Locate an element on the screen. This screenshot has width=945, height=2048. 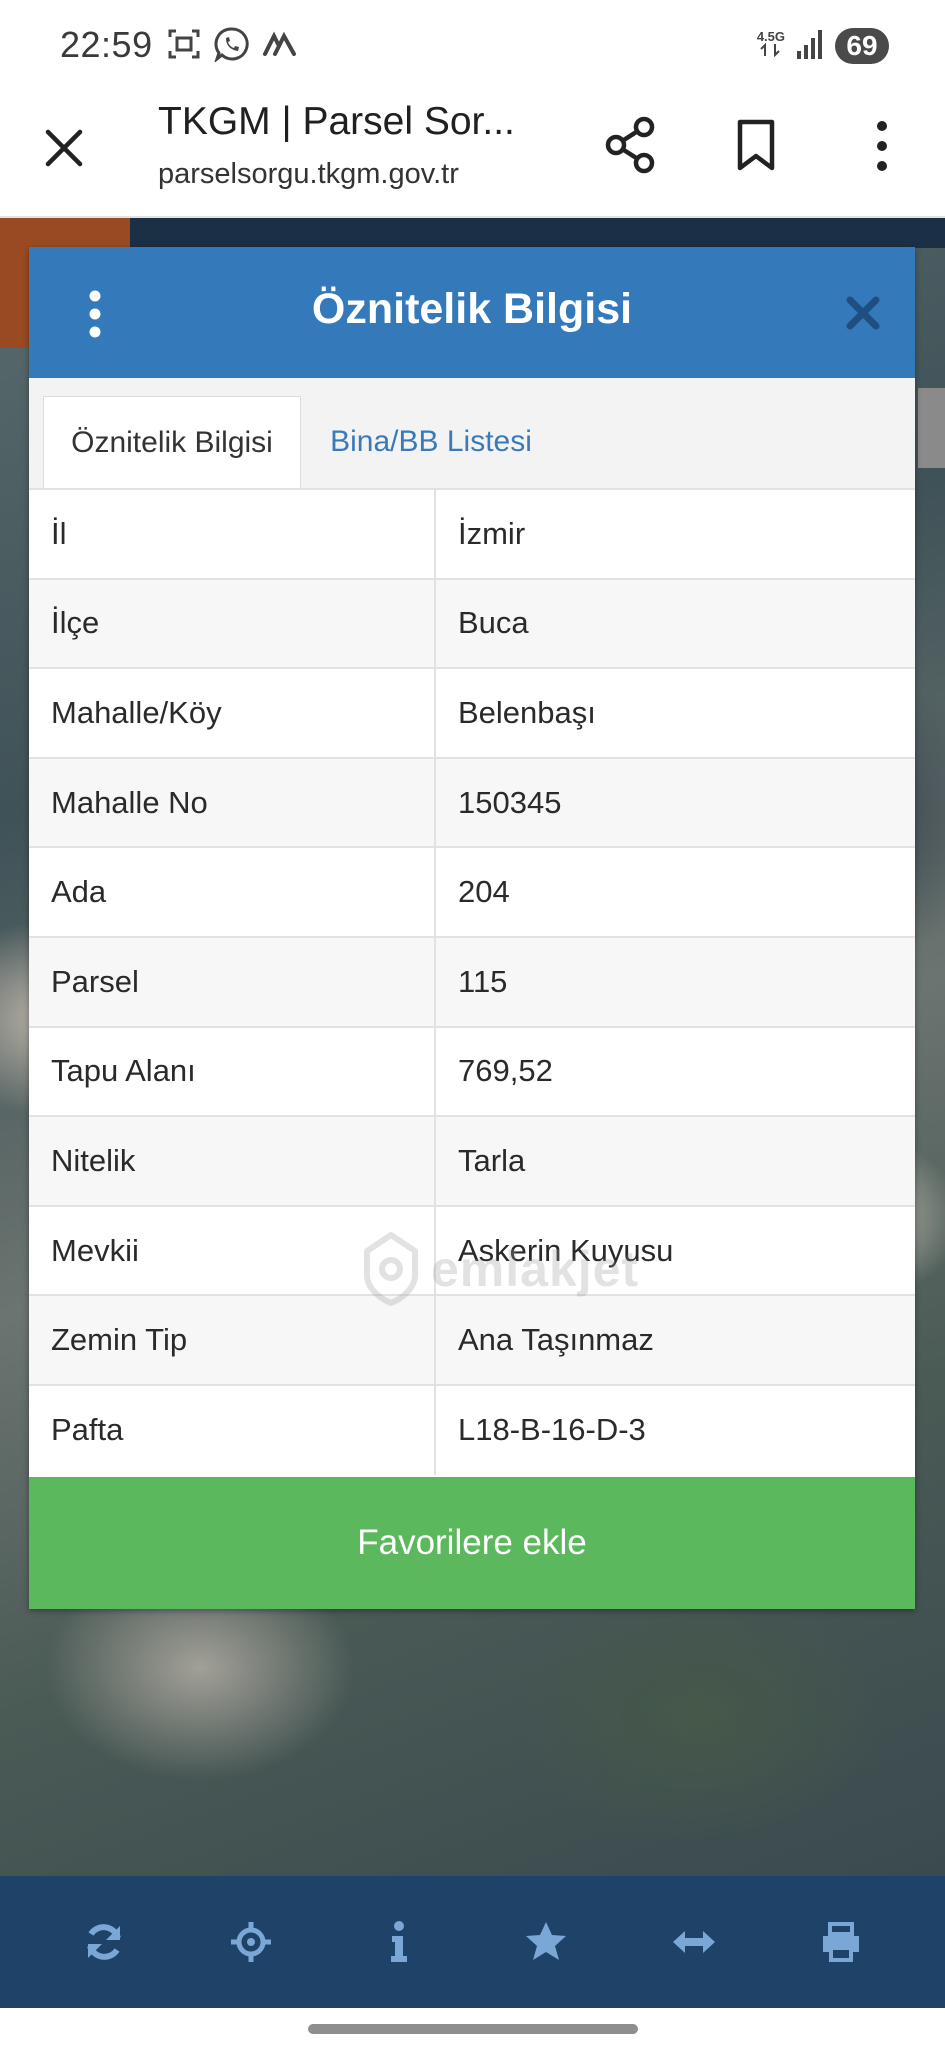
network-indicator: 4.5G is located at coordinates (771, 46).